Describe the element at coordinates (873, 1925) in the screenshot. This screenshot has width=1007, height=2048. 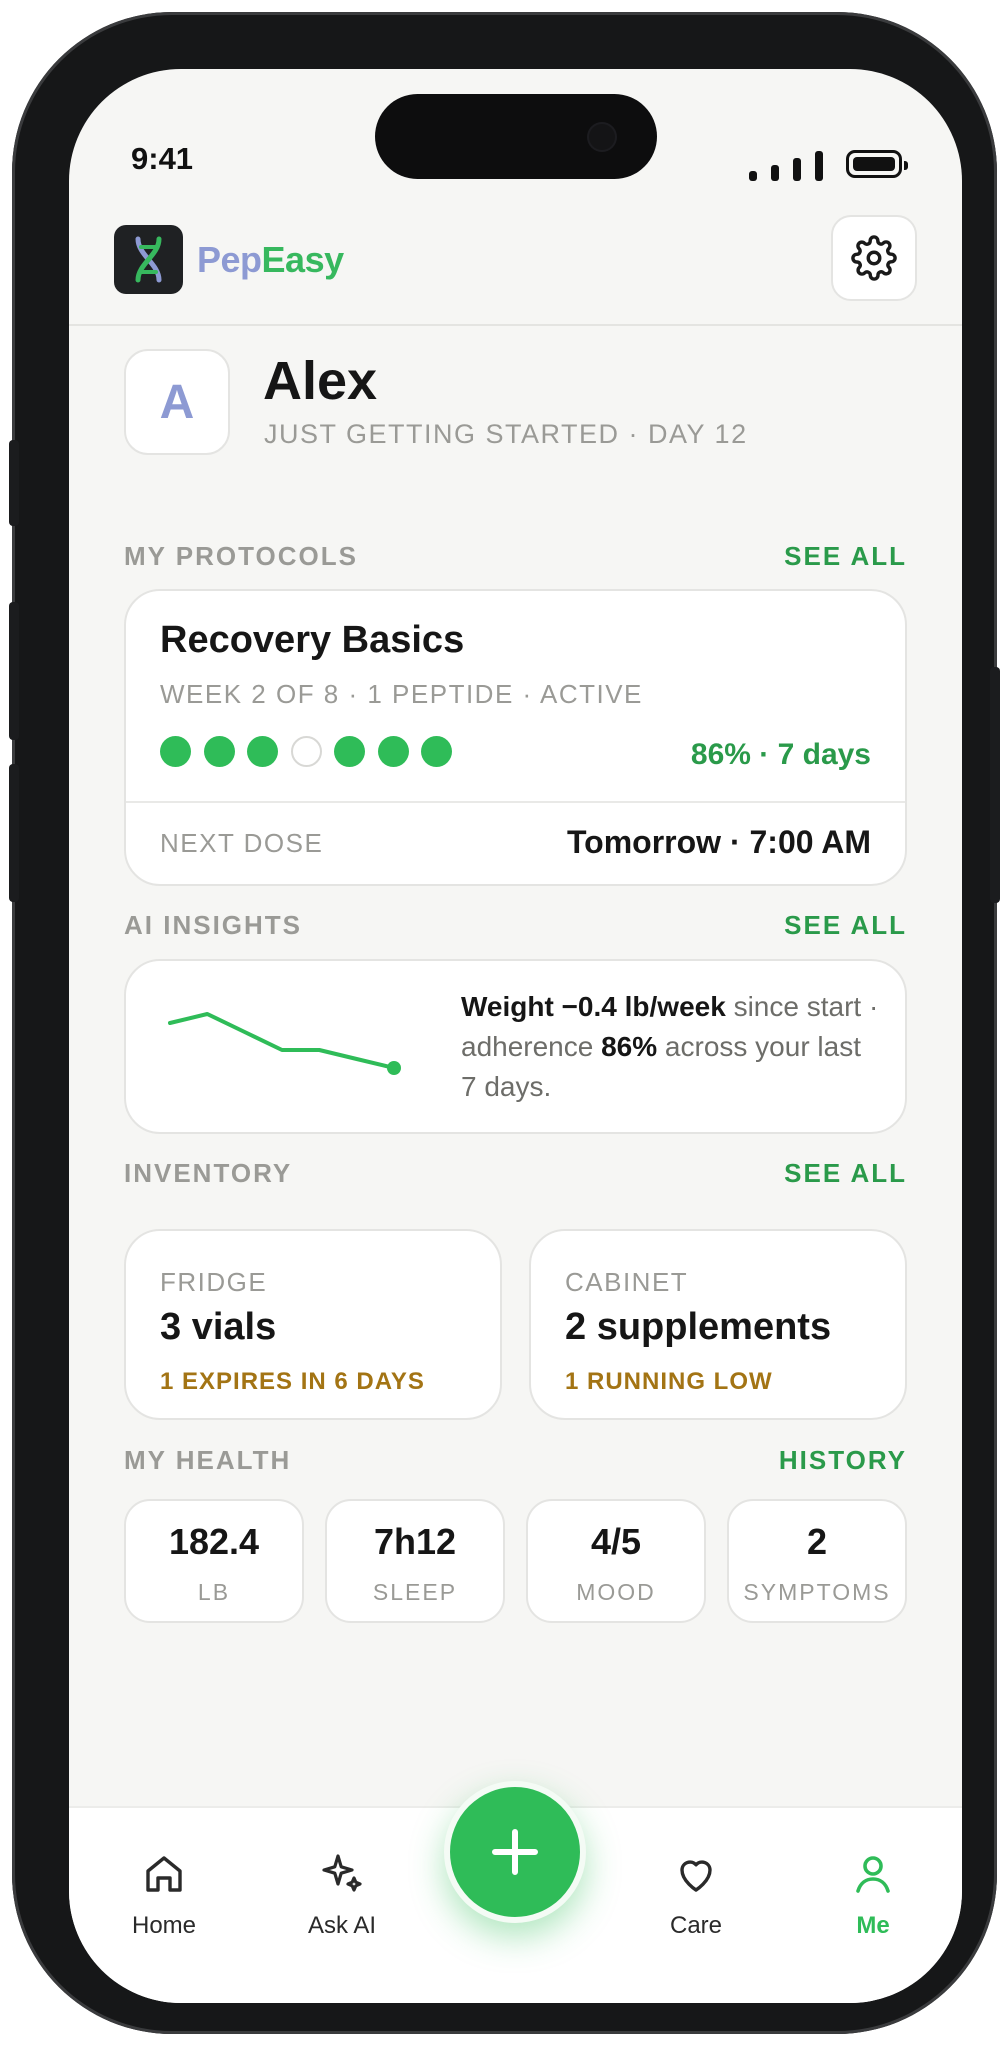
I see `tab-label: Me` at that location.